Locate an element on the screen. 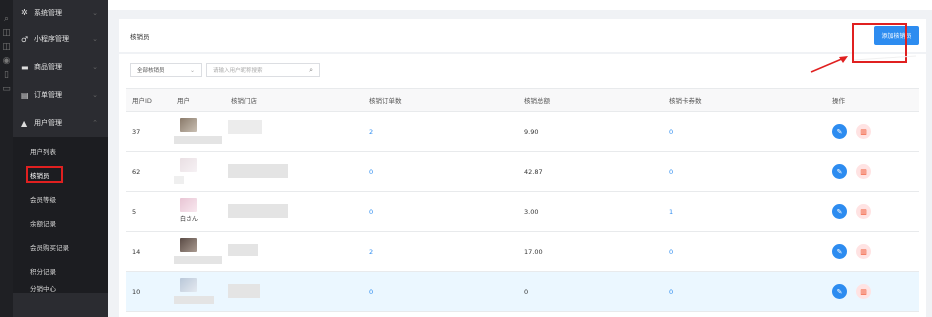 Image resolution: width=932 pixels, height=317 pixels. sidebar-item-users: ▲ 用户管理 ⌃ is located at coordinates (60, 123).